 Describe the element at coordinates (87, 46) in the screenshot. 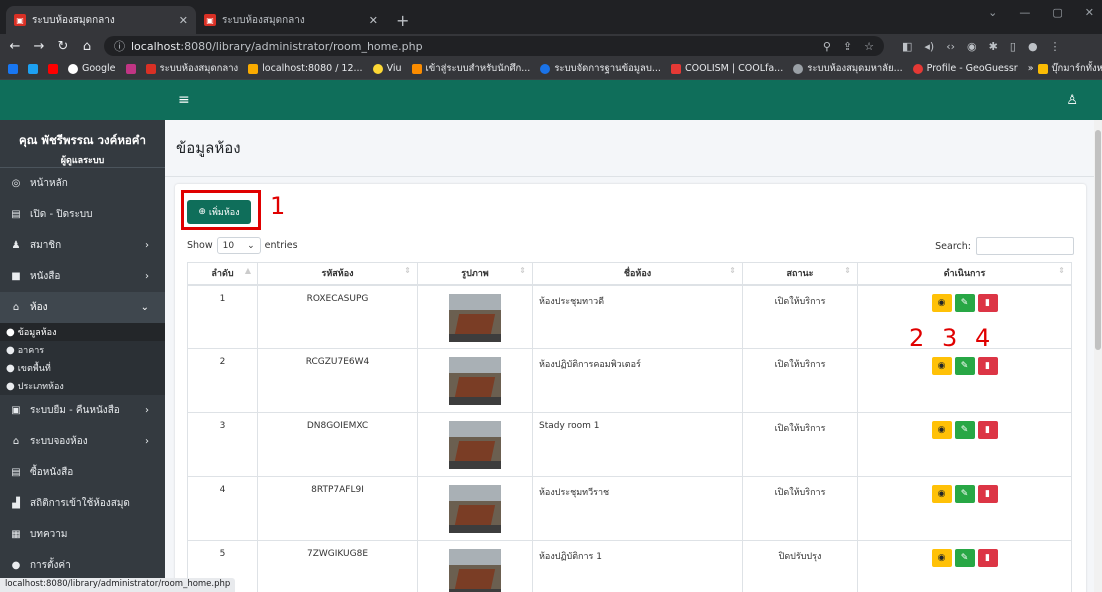

I see `home-icon: ⌂` at that location.